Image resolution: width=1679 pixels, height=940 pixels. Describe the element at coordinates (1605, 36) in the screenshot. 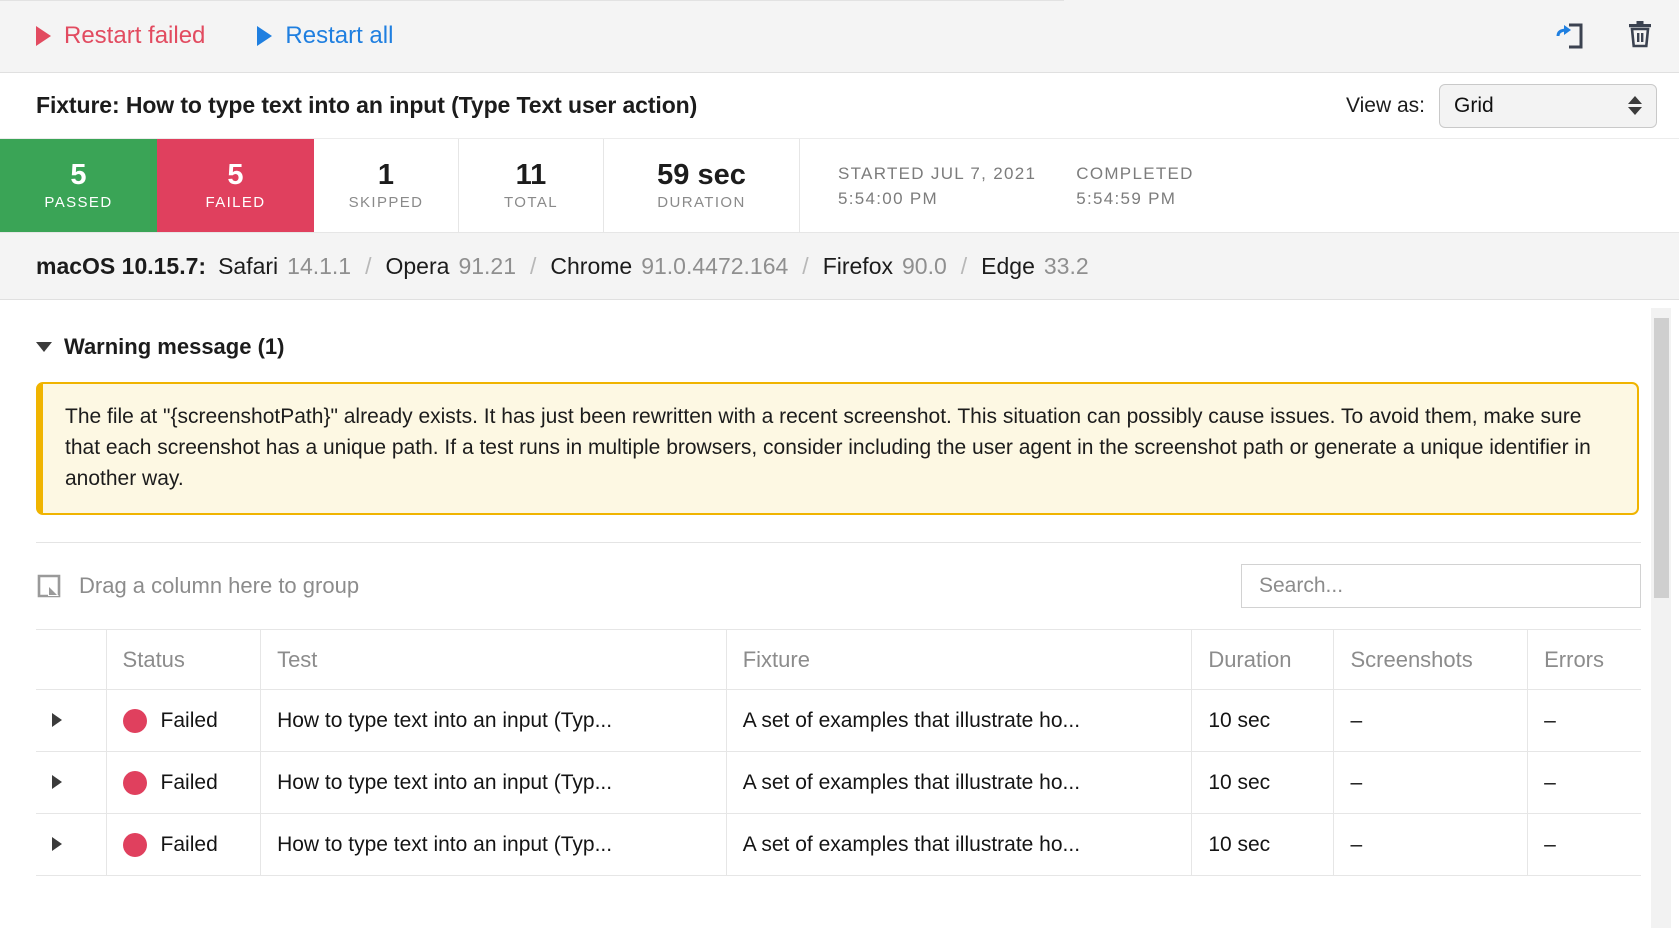

I see `toolbar-actions` at that location.